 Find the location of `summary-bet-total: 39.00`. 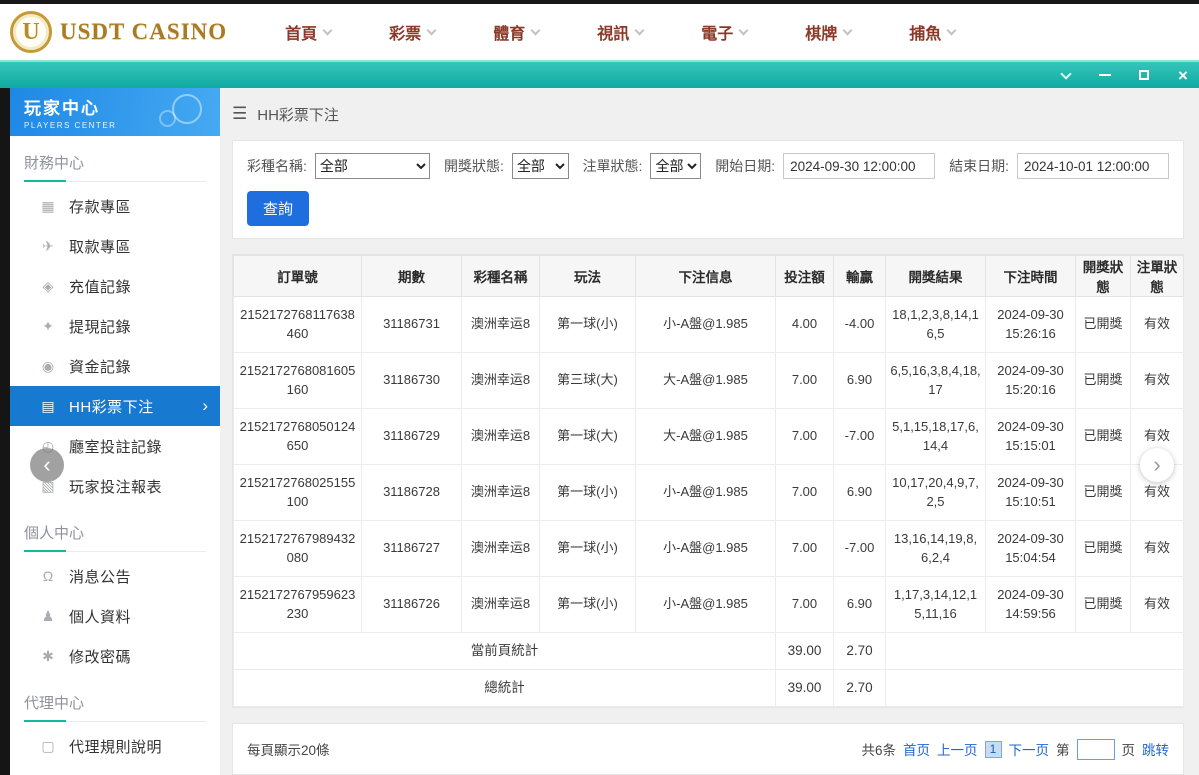

summary-bet-total: 39.00 is located at coordinates (804, 651).